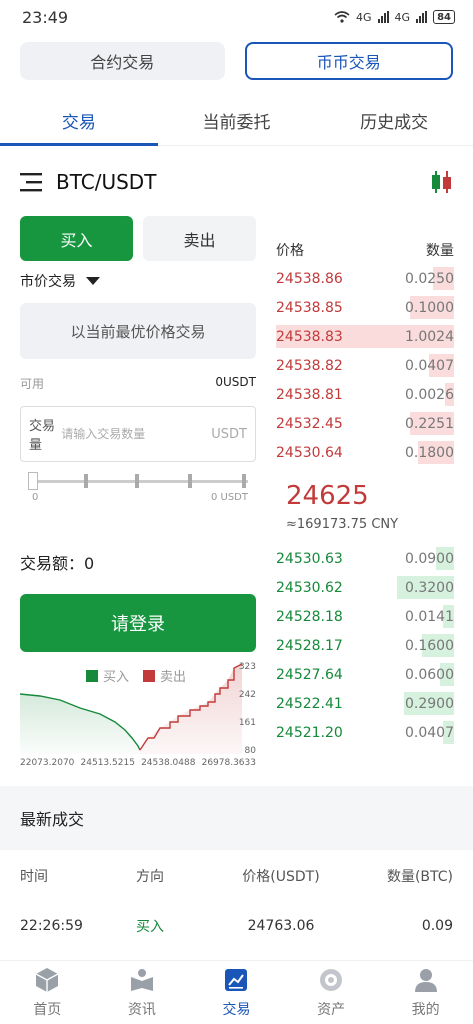 The image size is (473, 1024). Describe the element at coordinates (365, 336) in the screenshot. I see `ask-row: 24538.83 1.0024` at that location.